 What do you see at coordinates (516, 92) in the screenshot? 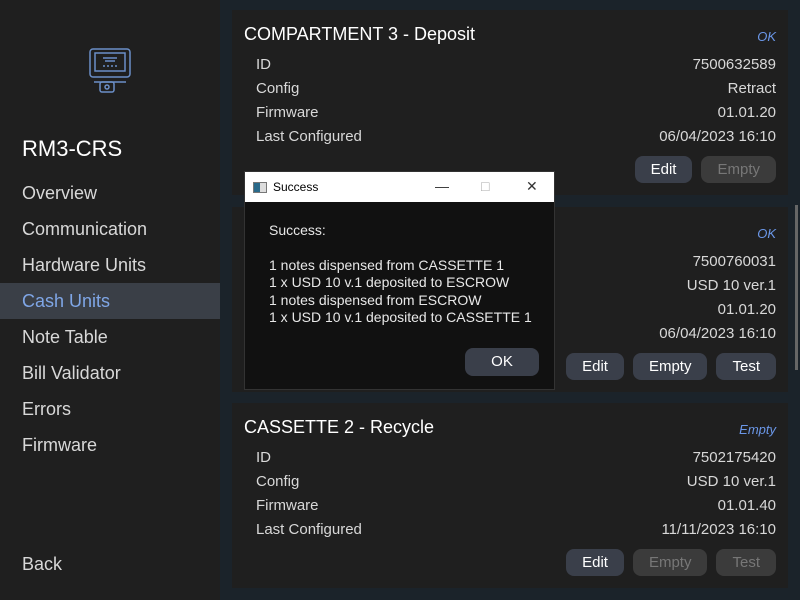
I see `field-config: Config Retract` at bounding box center [516, 92].